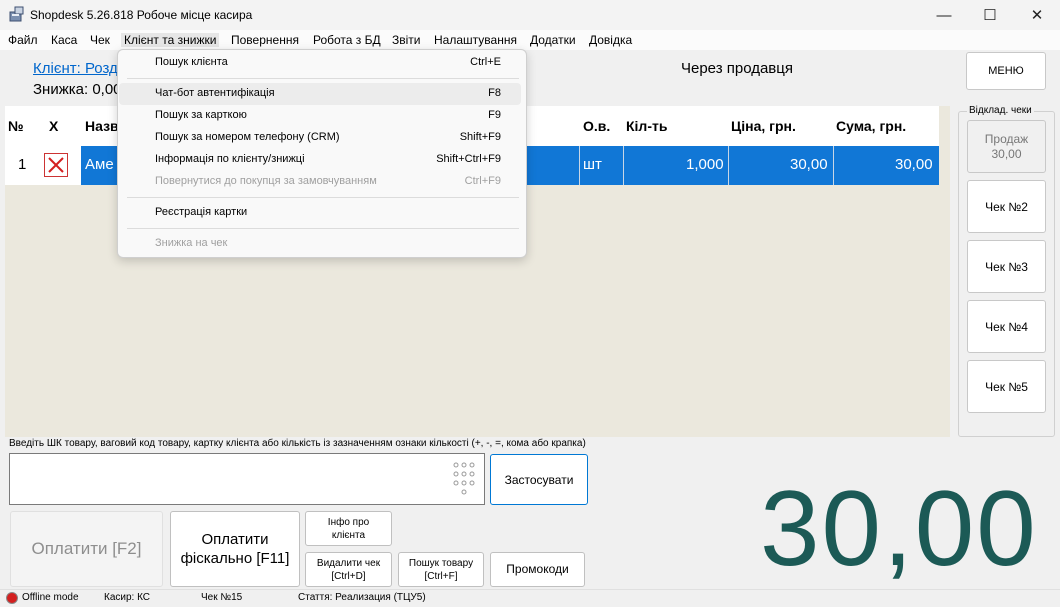 Image resolution: width=1060 pixels, height=607 pixels. What do you see at coordinates (16, 126) in the screenshot?
I see `col-num: №` at bounding box center [16, 126].